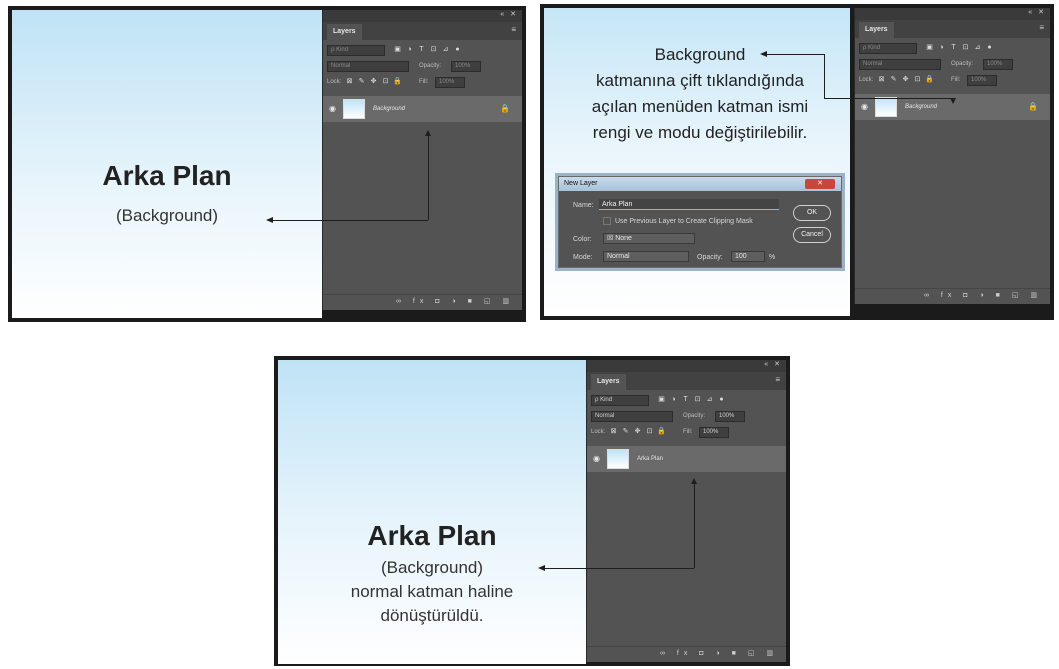  Describe the element at coordinates (794, 54) in the screenshot. I see `connector-horizontal` at that location.